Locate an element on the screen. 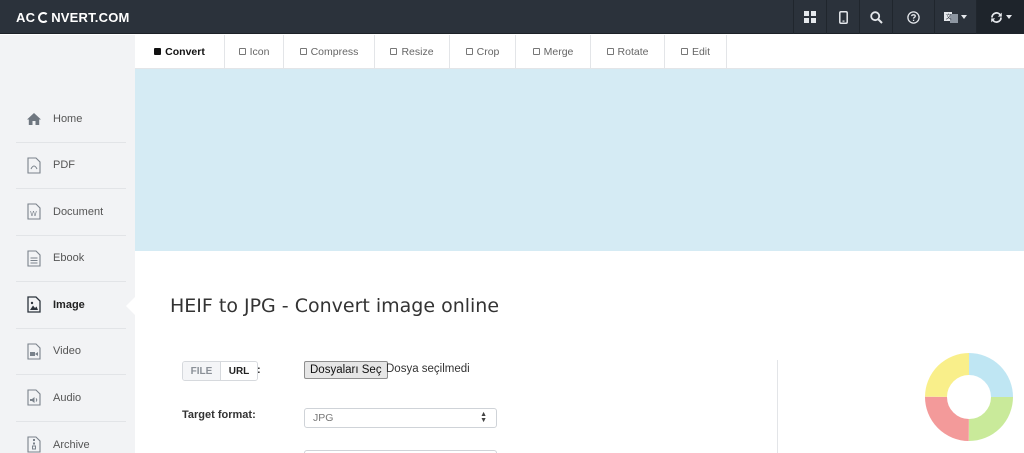 The image size is (1024, 453). svg-text: W is located at coordinates (33, 214).